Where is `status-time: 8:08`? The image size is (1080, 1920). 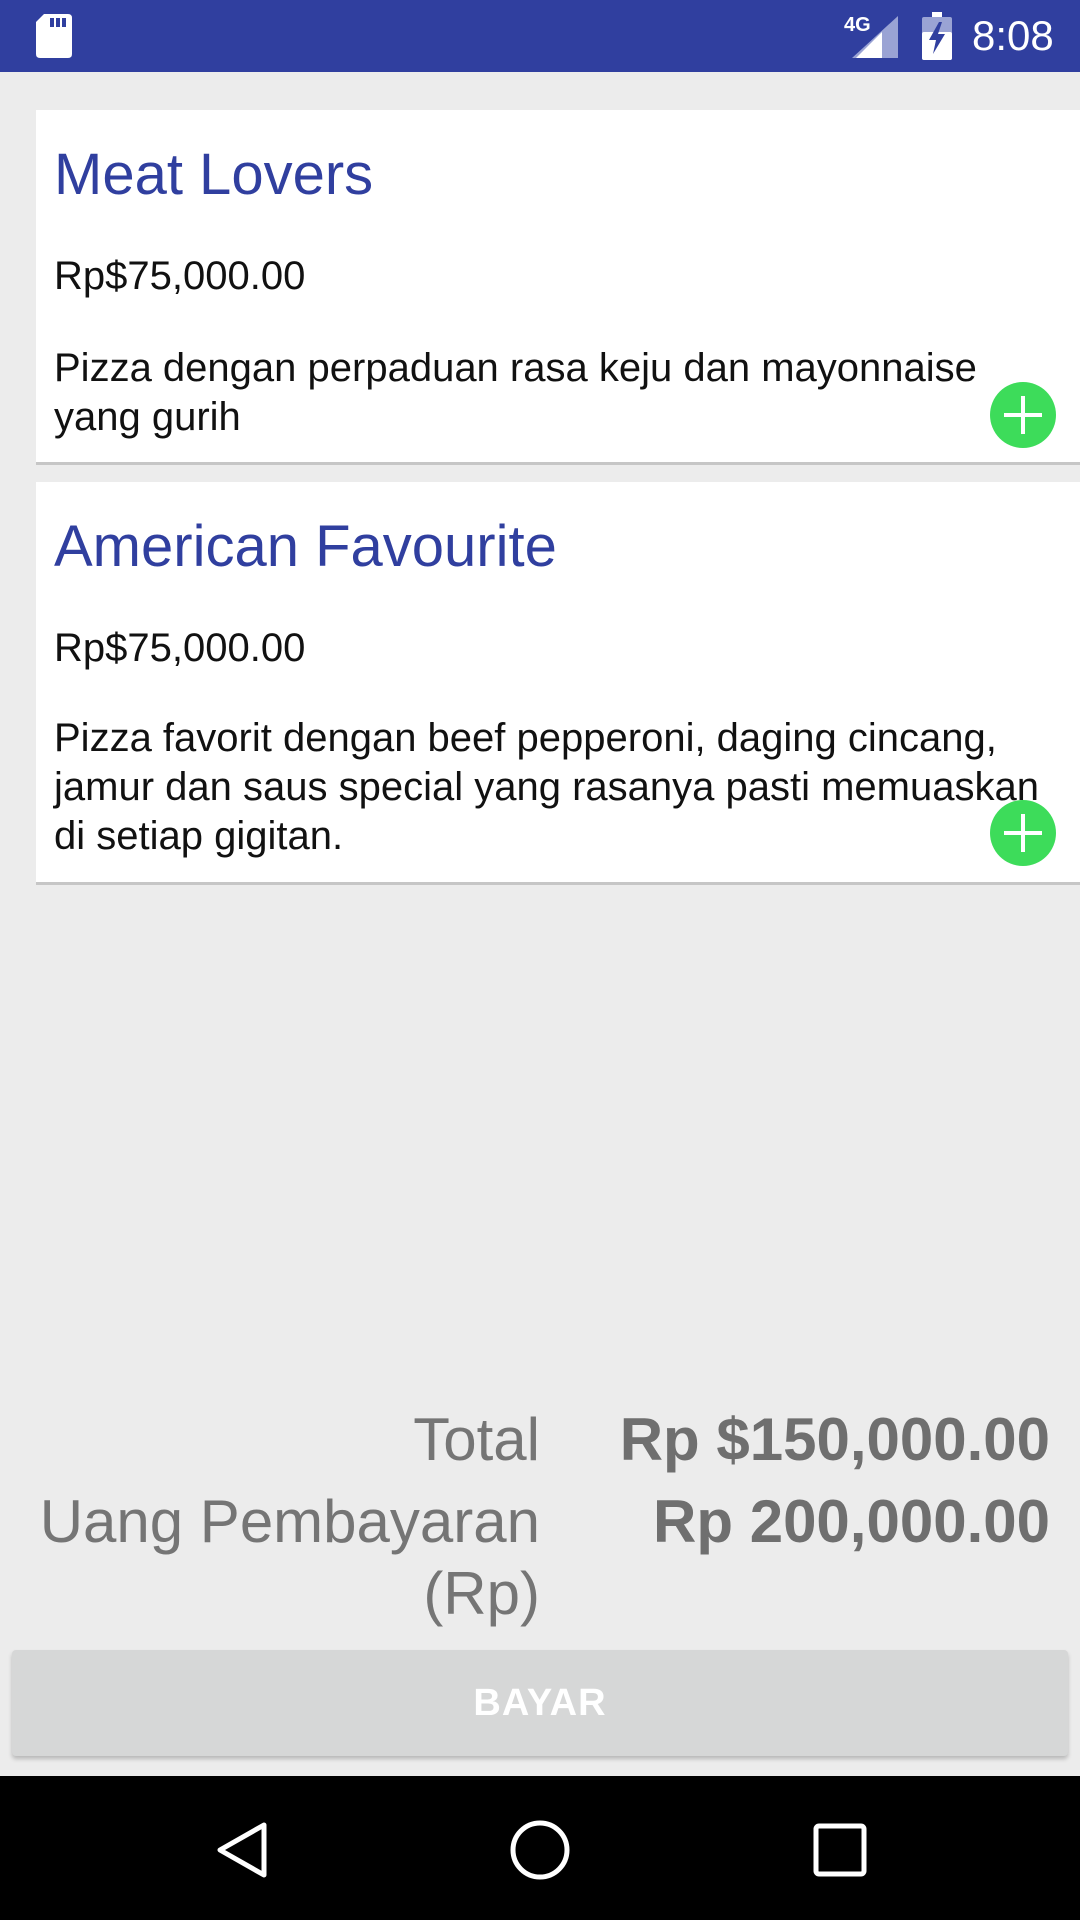 status-time: 8:08 is located at coordinates (1013, 35).